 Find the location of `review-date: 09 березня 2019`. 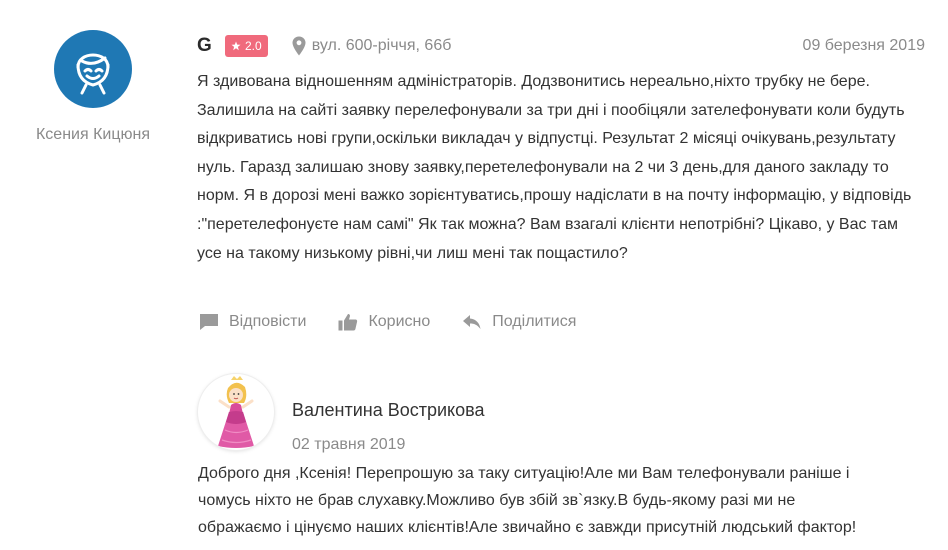

review-date: 09 березня 2019 is located at coordinates (863, 45).